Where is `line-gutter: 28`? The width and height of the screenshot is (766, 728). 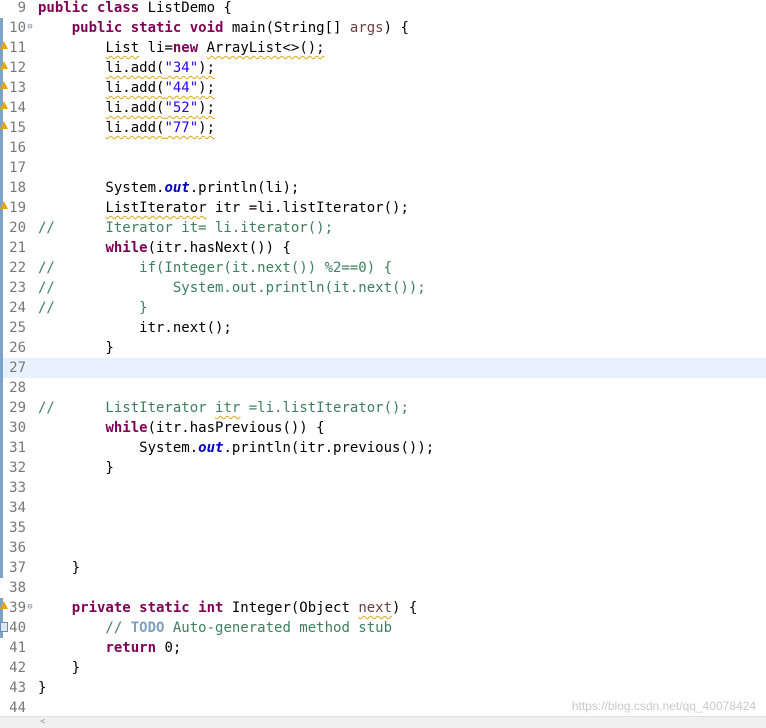
line-gutter: 28 is located at coordinates (18, 388).